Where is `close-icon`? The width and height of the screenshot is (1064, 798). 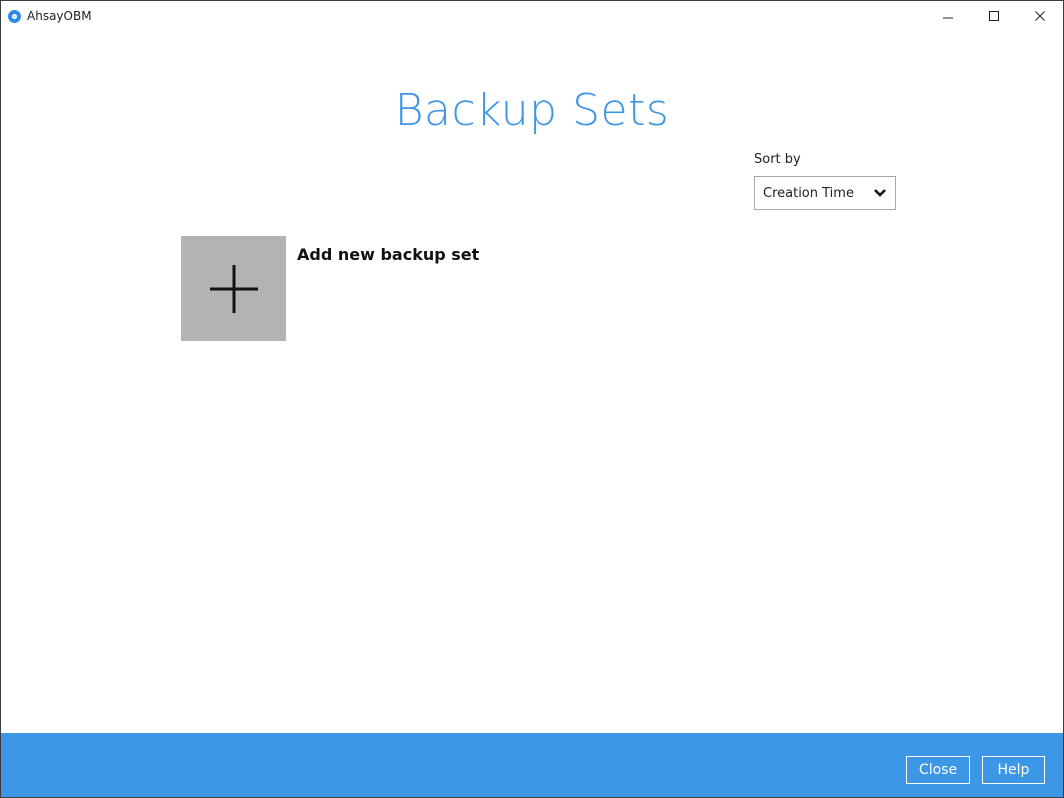
close-icon is located at coordinates (1040, 16).